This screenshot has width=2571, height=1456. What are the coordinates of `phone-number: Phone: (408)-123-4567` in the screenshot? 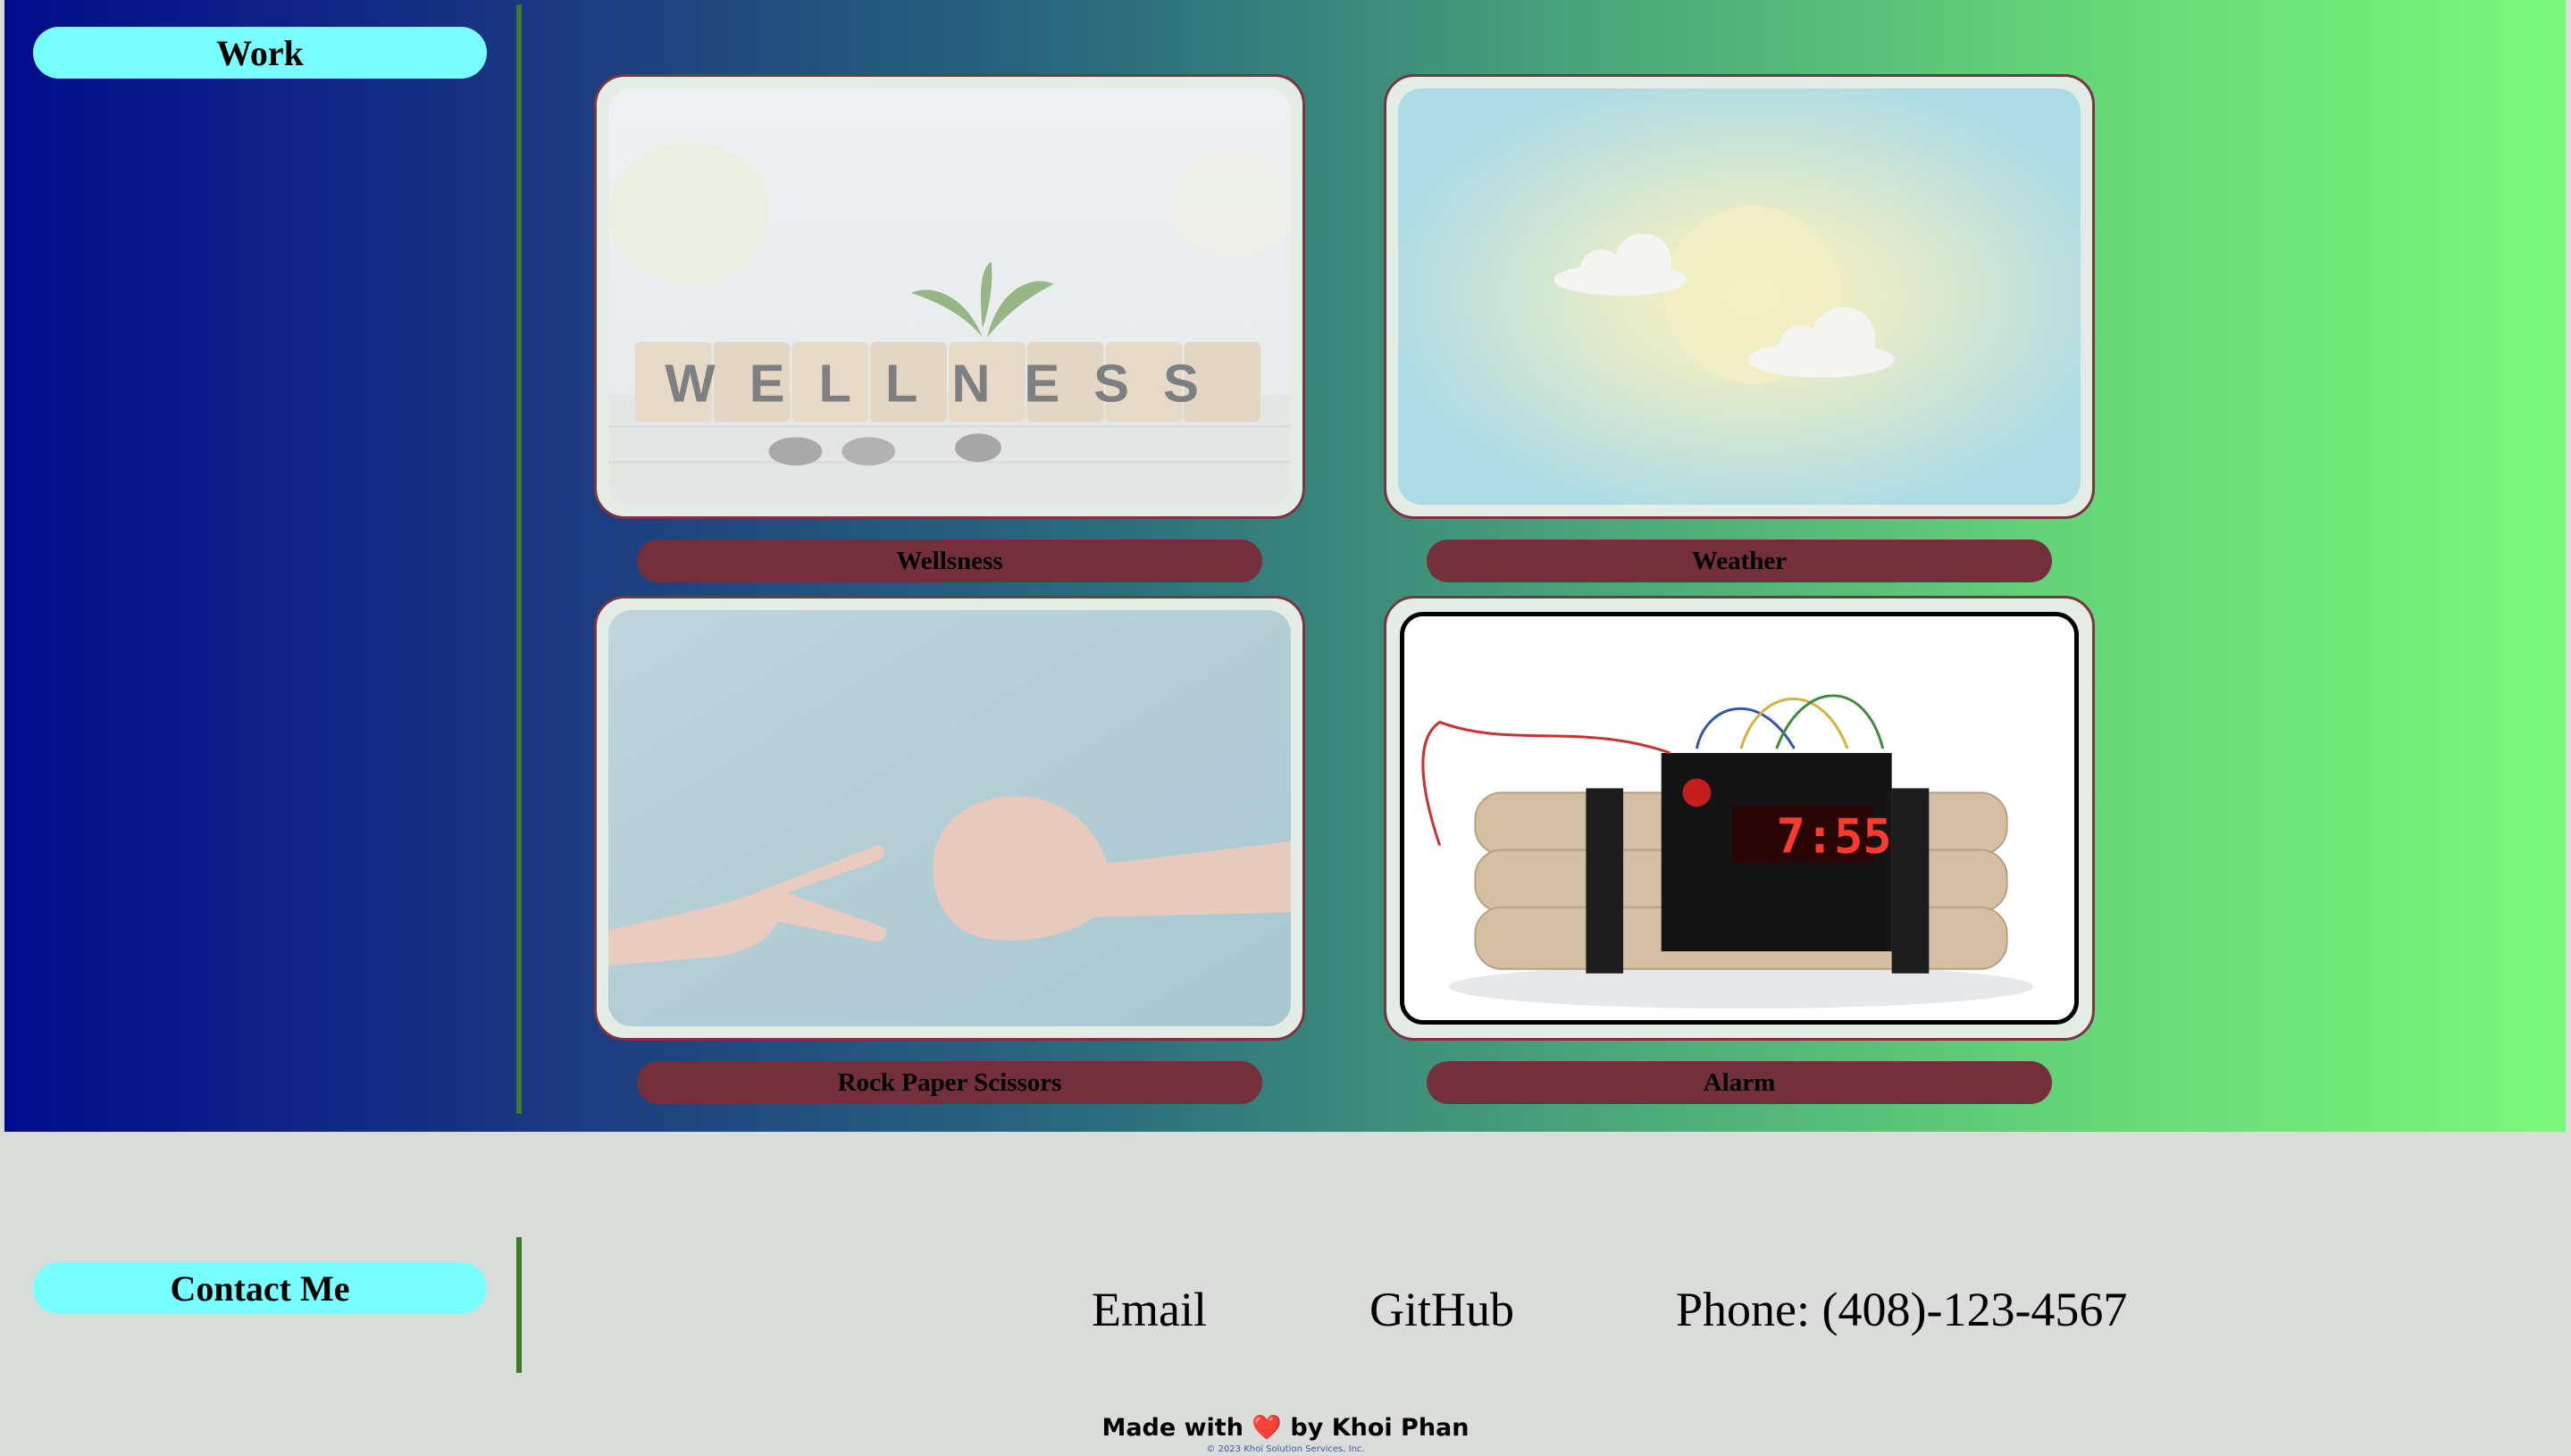 It's located at (1902, 1309).